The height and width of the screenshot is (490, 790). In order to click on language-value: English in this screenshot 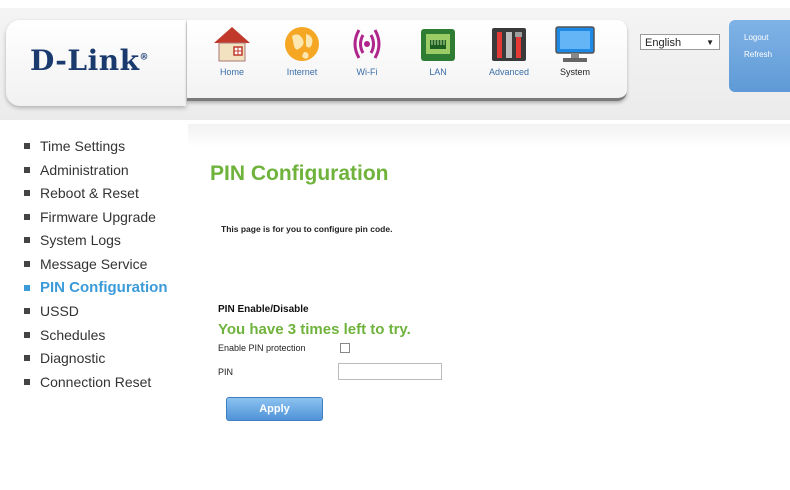, I will do `click(663, 43)`.